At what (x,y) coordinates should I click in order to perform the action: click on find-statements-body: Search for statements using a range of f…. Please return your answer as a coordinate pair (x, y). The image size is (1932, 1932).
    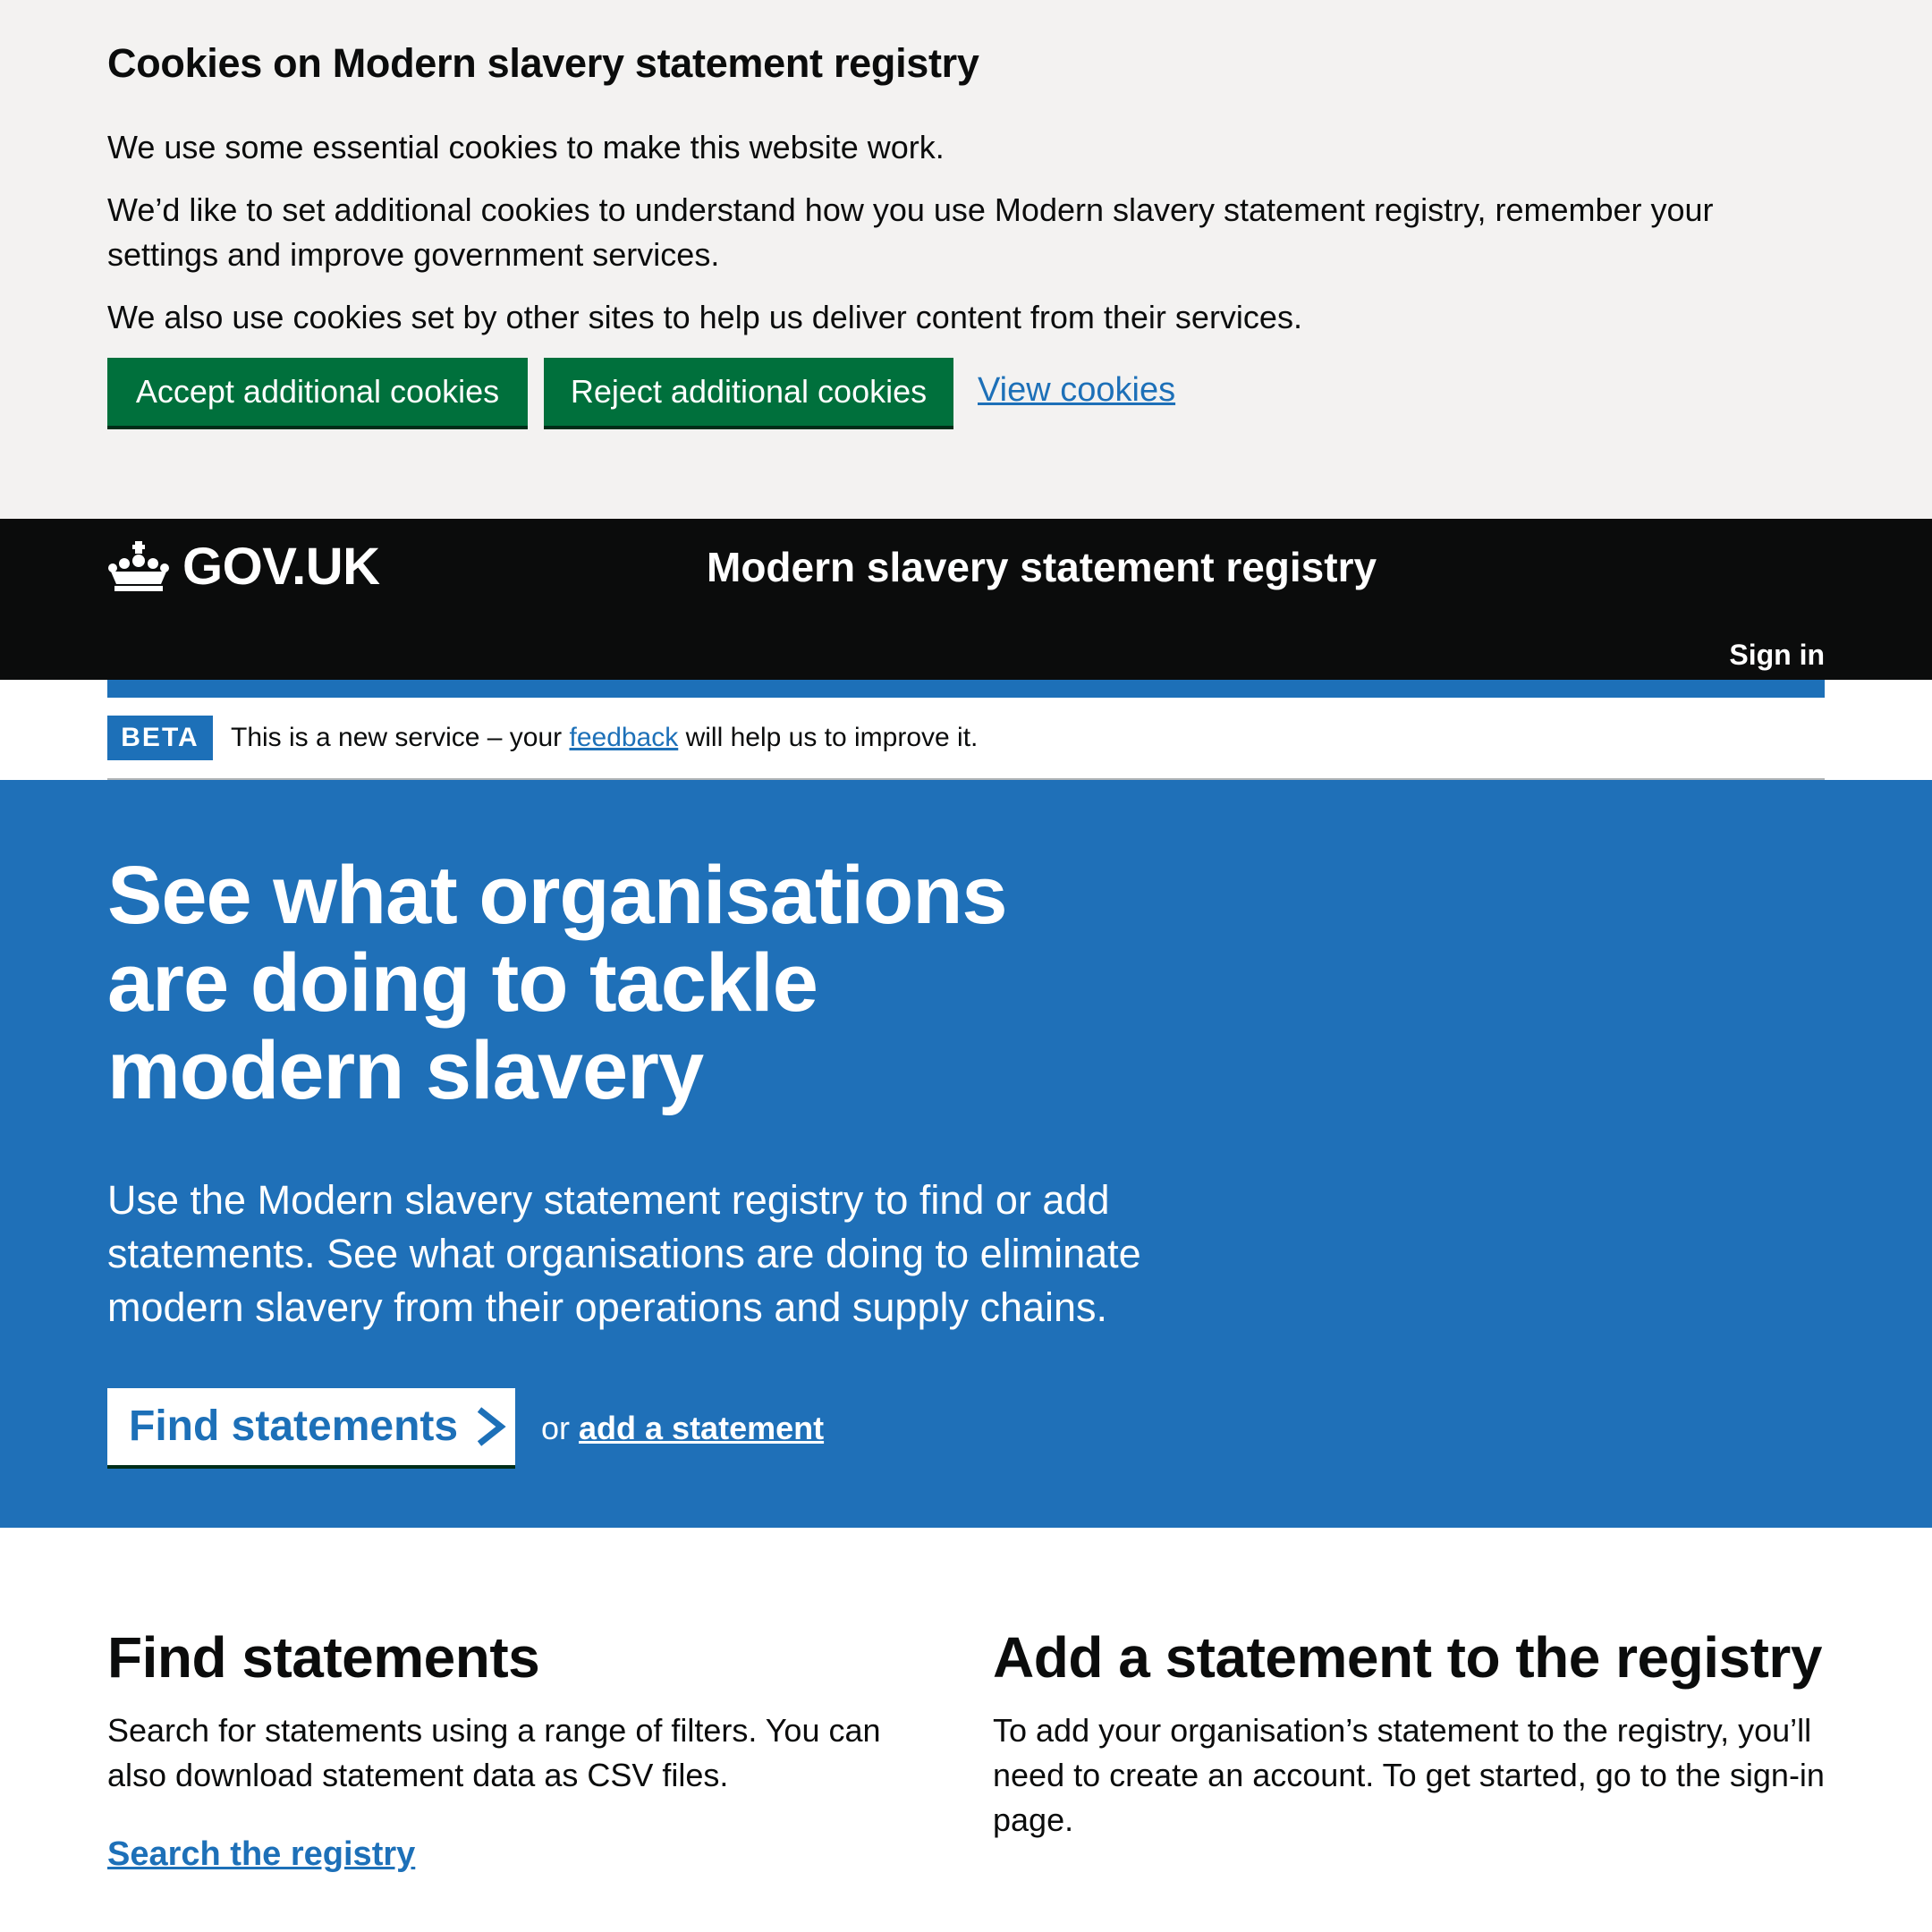
    Looking at the image, I should click on (494, 1752).